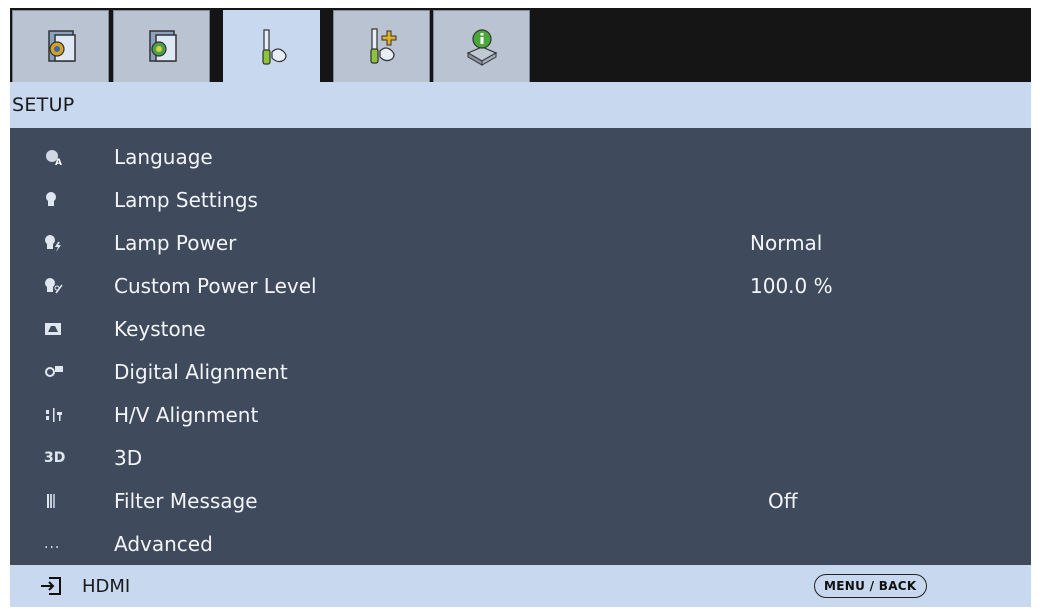 The width and height of the screenshot is (1041, 615). What do you see at coordinates (520, 105) in the screenshot?
I see `menu-title-bar: SETUP` at bounding box center [520, 105].